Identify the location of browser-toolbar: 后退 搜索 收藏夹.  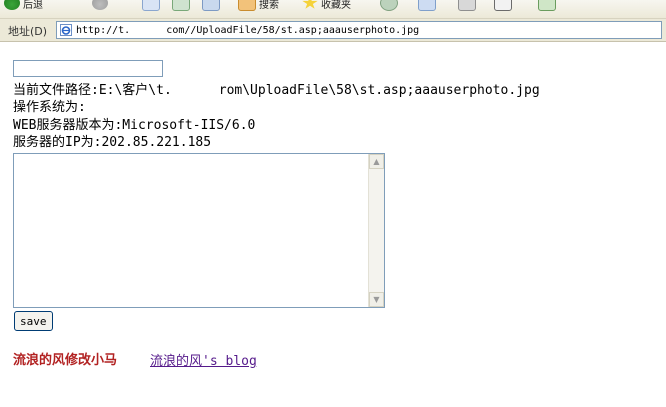
(333, 9).